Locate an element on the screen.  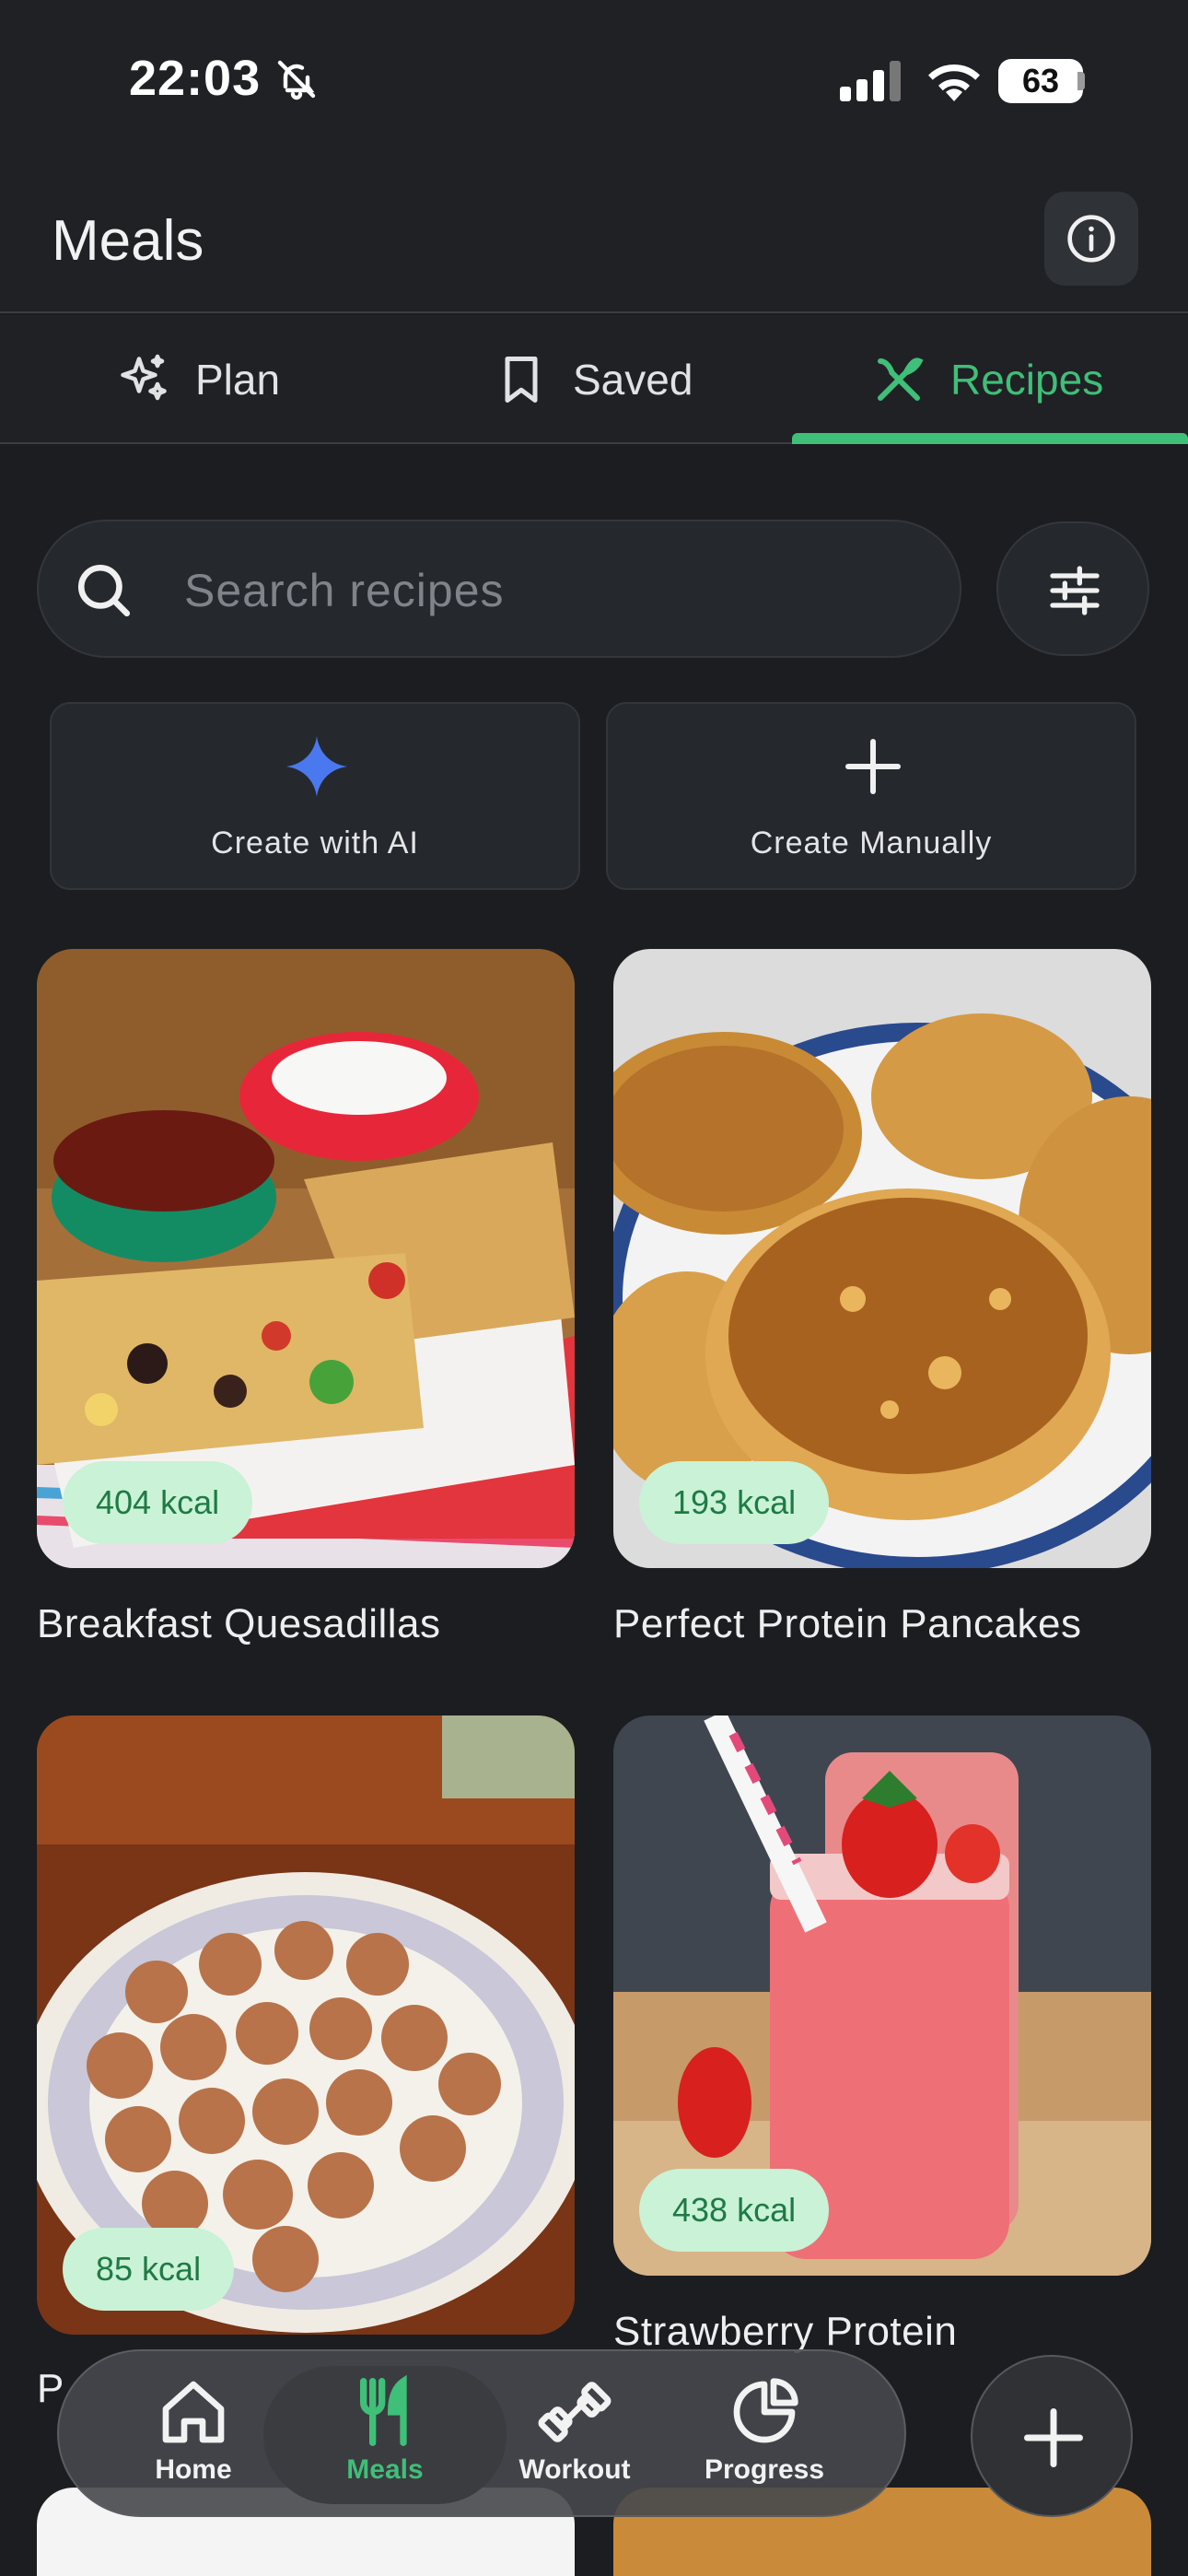
recipe-title: Perfect Protein Pancakes is located at coordinates (847, 1623).